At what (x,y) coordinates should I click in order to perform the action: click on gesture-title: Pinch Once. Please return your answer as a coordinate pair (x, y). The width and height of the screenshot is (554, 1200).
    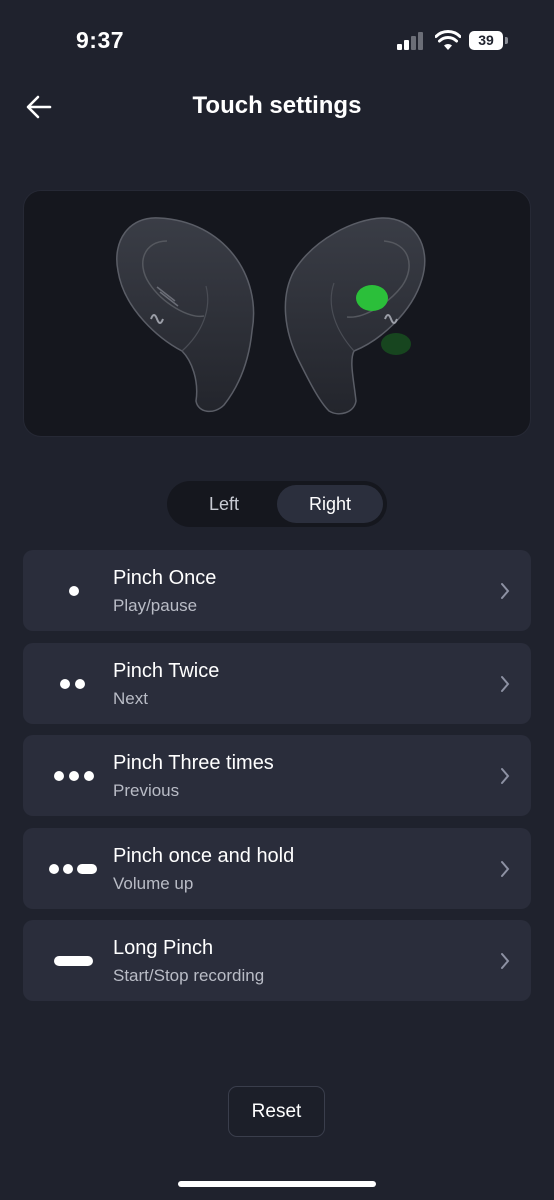
    Looking at the image, I should click on (165, 578).